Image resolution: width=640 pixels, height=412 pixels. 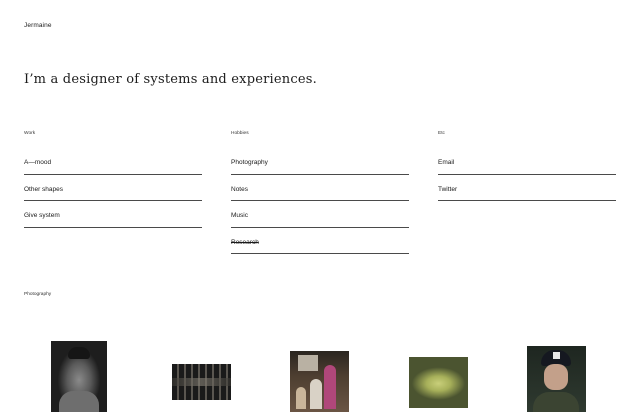 What do you see at coordinates (441, 133) in the screenshot?
I see `etc-column-title: Etc` at bounding box center [441, 133].